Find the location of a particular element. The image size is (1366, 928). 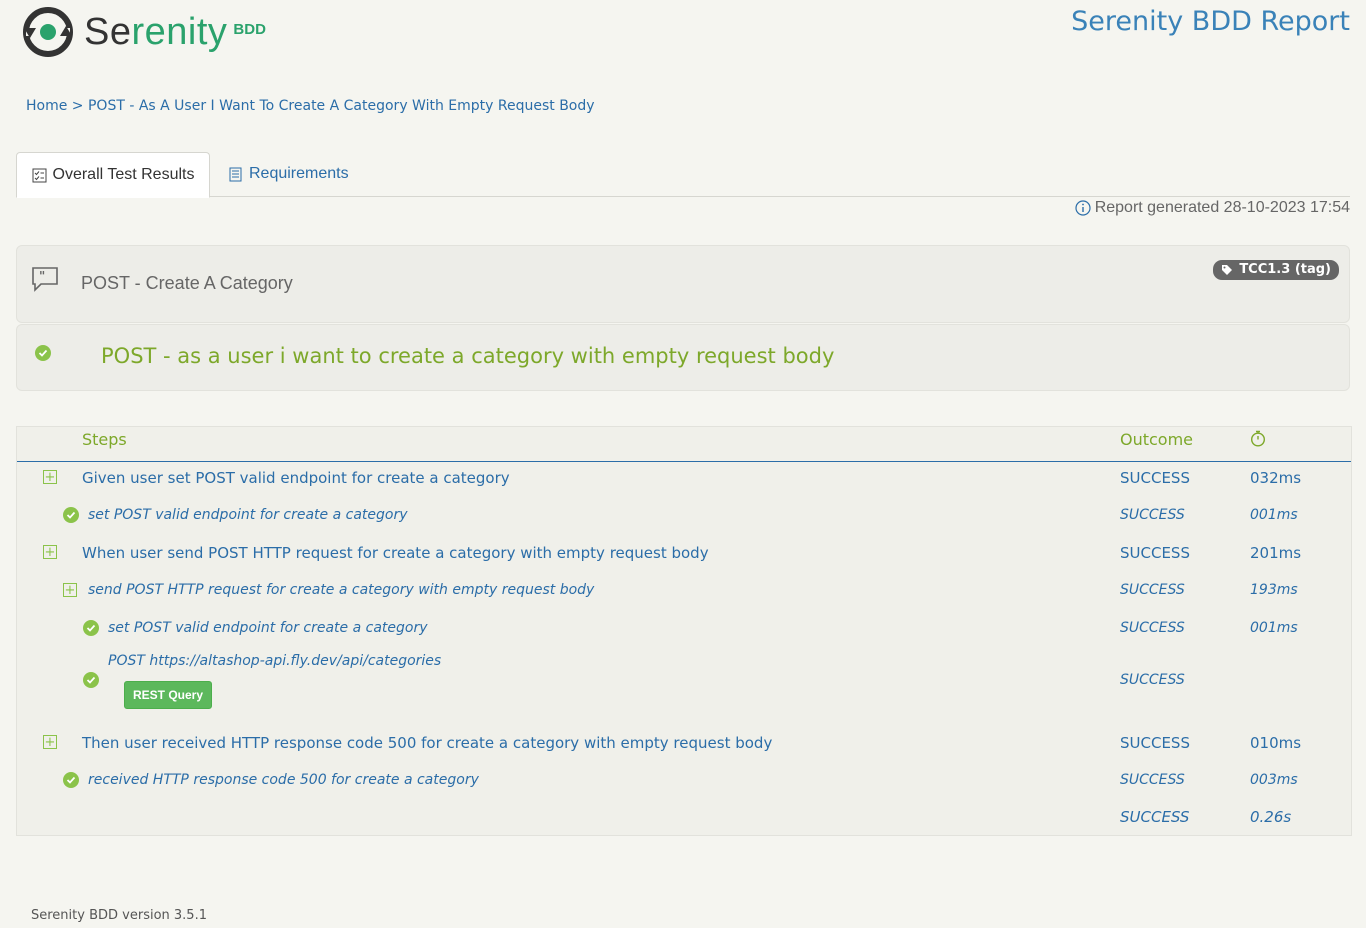

footer-version: Serenity BDD version 3.5.1 is located at coordinates (119, 915).